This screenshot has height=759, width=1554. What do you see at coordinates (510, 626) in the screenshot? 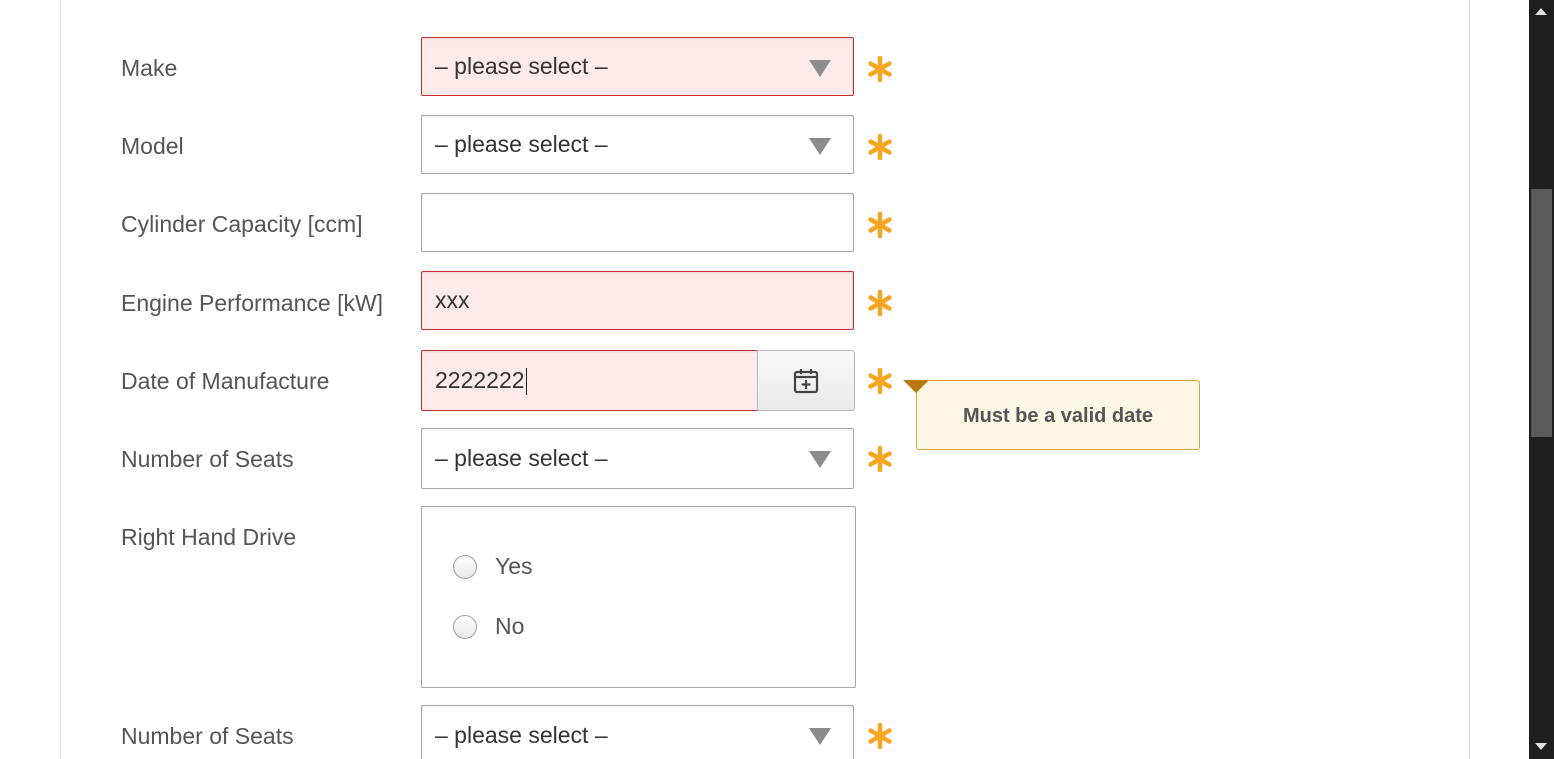
I see `radio-label: No` at bounding box center [510, 626].